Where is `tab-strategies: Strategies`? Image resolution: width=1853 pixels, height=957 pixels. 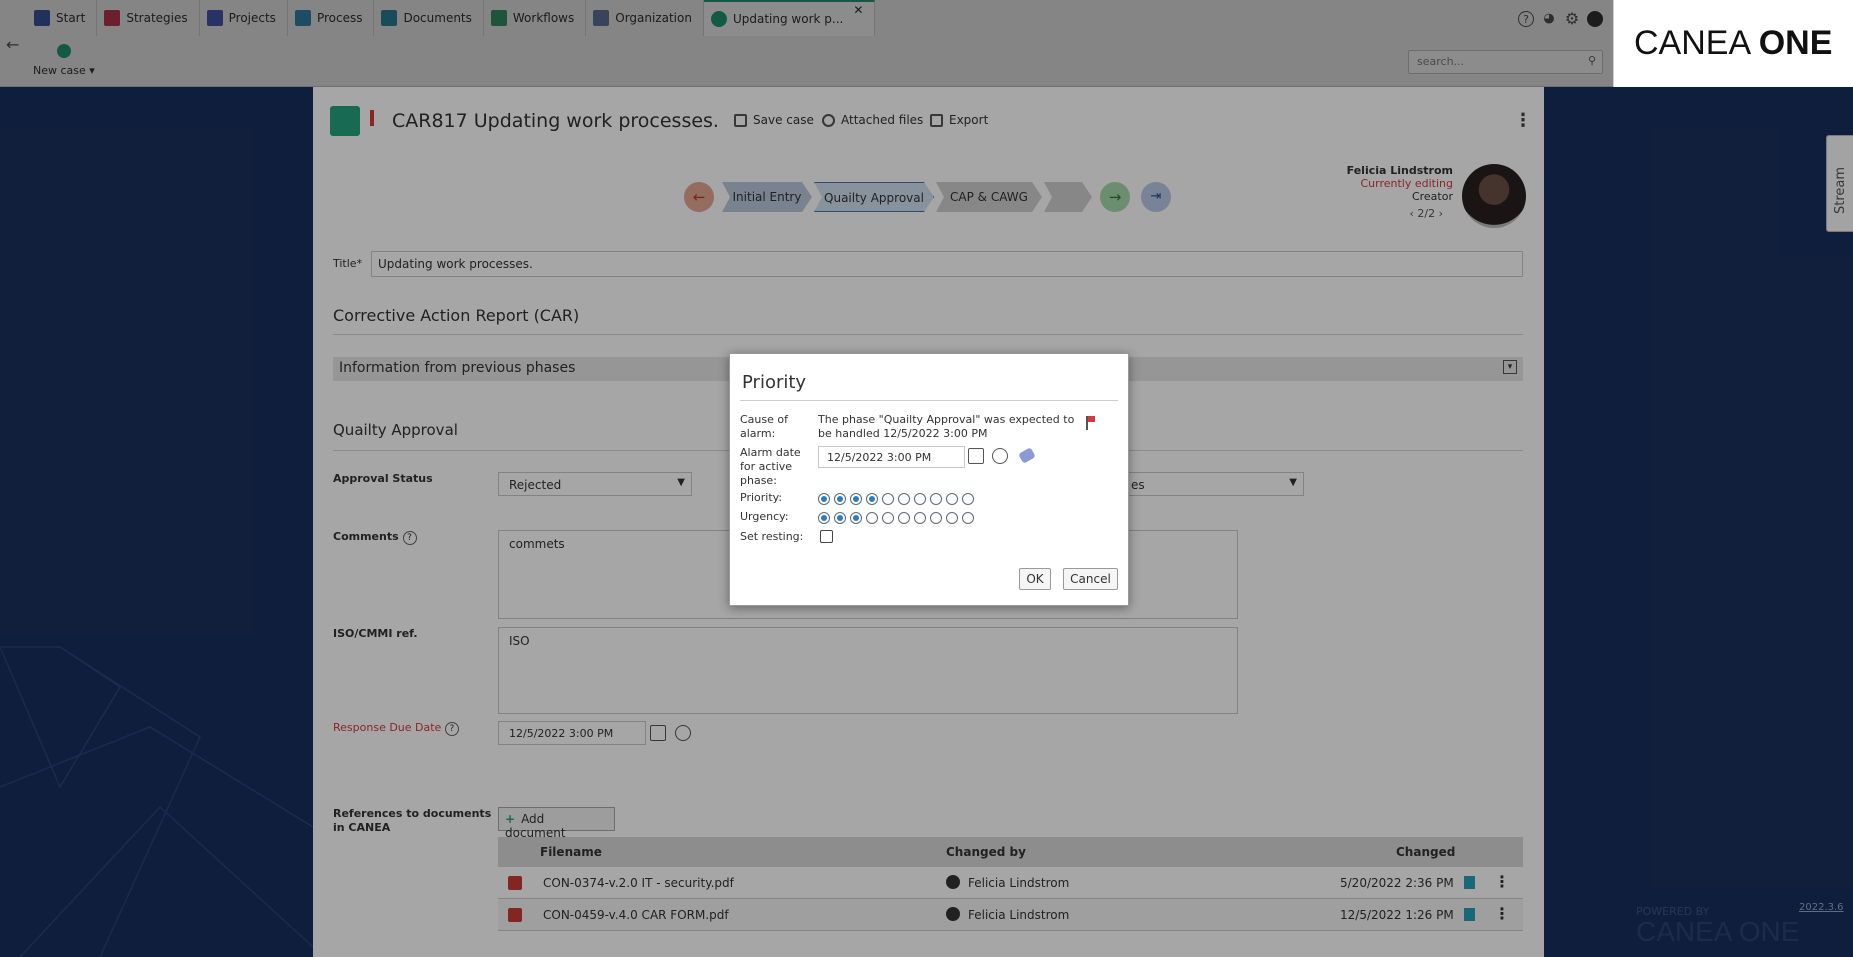 tab-strategies: Strategies is located at coordinates (148, 18).